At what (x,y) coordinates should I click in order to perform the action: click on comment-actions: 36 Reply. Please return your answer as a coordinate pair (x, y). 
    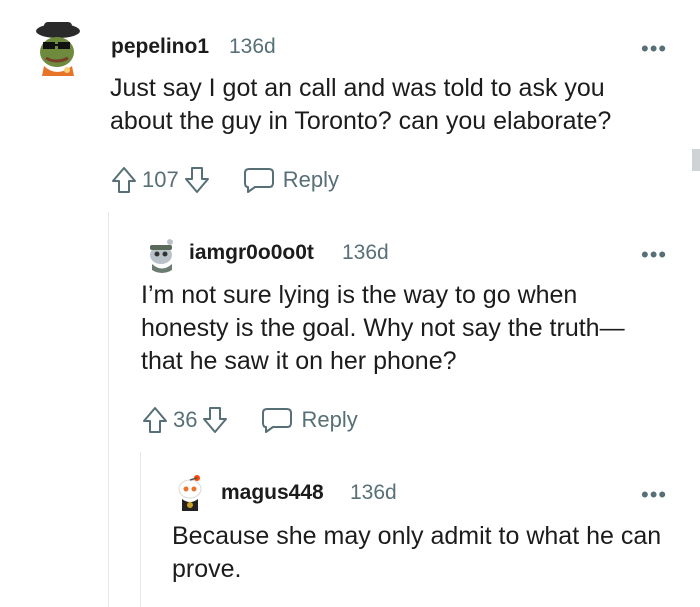
    Looking at the image, I should click on (248, 420).